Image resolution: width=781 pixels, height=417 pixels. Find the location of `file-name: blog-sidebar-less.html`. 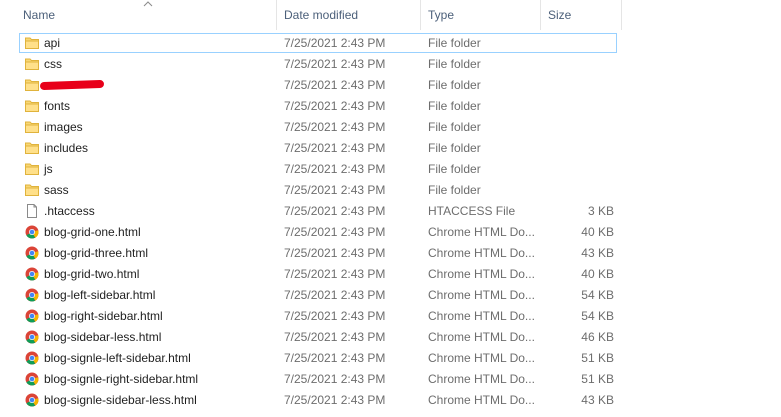

file-name: blog-sidebar-less.html is located at coordinates (103, 337).